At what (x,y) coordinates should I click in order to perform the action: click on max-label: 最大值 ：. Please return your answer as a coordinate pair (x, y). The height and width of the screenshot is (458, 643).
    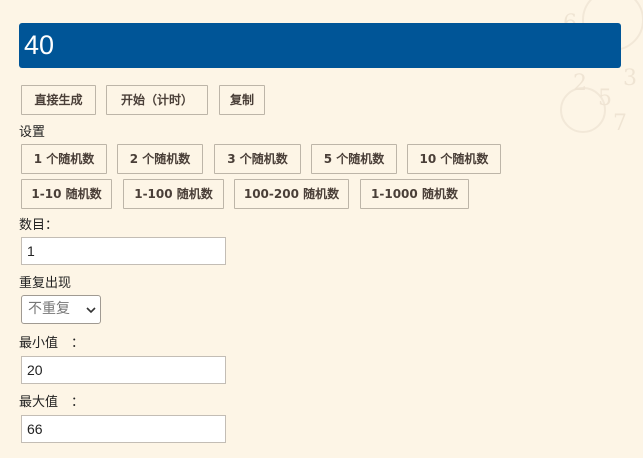
    Looking at the image, I should click on (52, 402).